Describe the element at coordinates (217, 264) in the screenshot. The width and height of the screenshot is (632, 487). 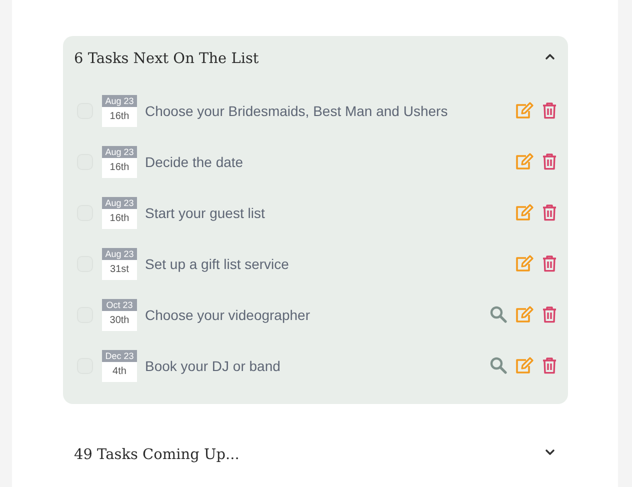
I see `task-title: Set up a gift list service` at that location.